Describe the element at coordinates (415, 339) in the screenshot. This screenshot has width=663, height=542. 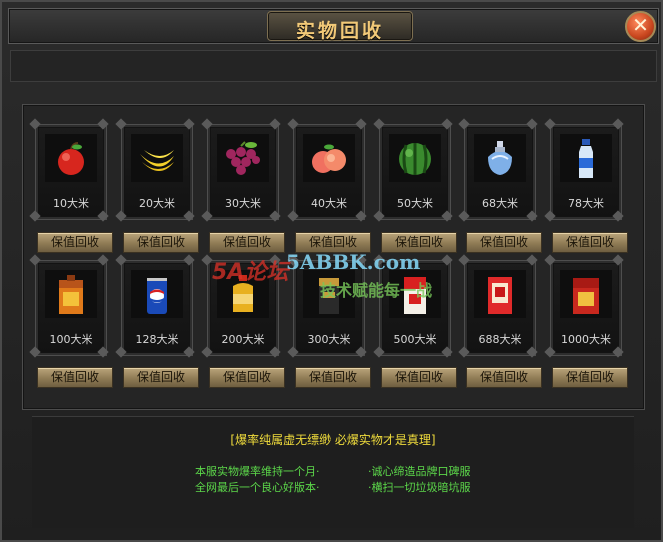
I see `item-price: 500大米` at that location.